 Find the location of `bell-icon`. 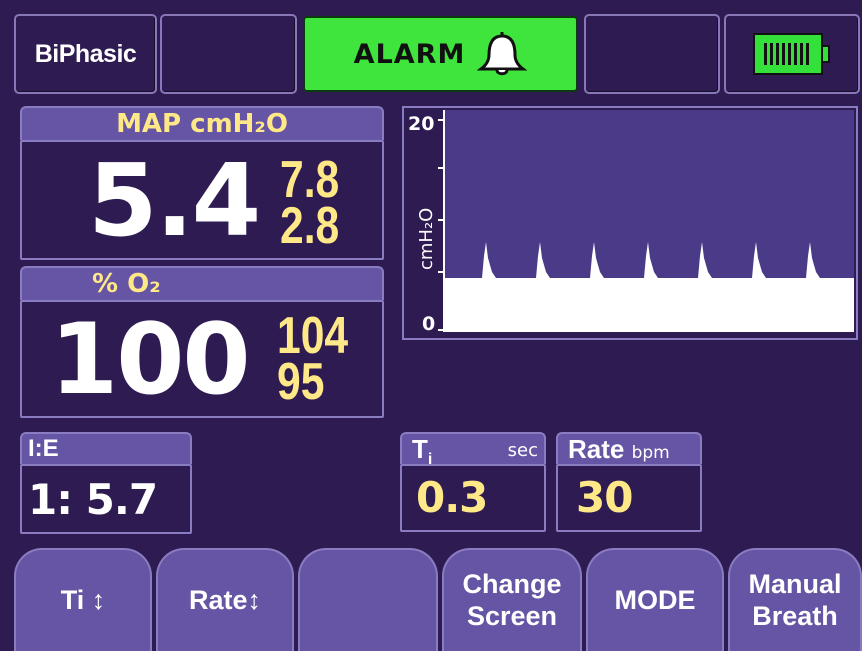

bell-icon is located at coordinates (502, 54).